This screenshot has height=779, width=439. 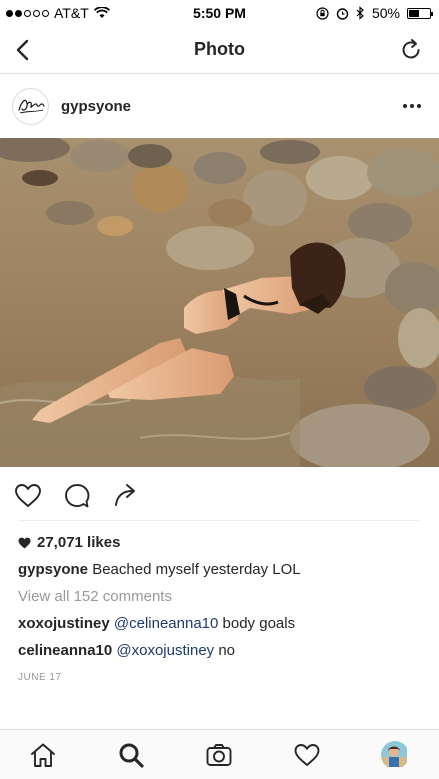 I want to click on profile-icon, so click(x=394, y=754).